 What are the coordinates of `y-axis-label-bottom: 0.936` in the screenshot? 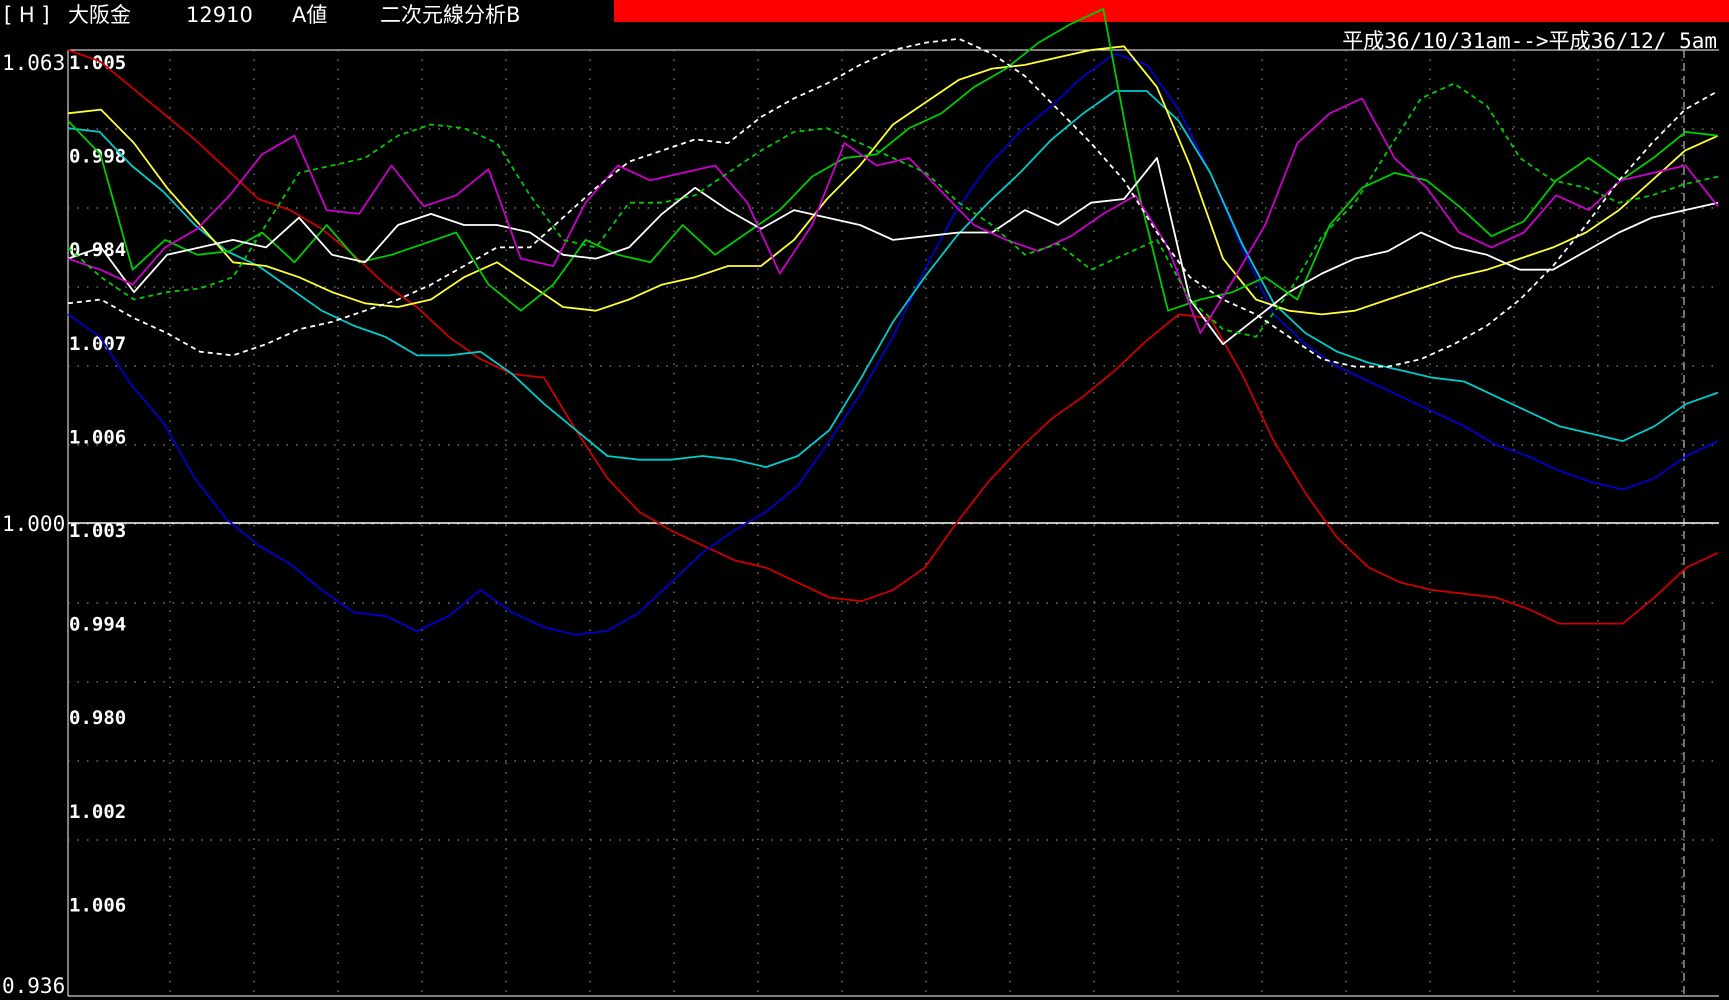 It's located at (33, 986).